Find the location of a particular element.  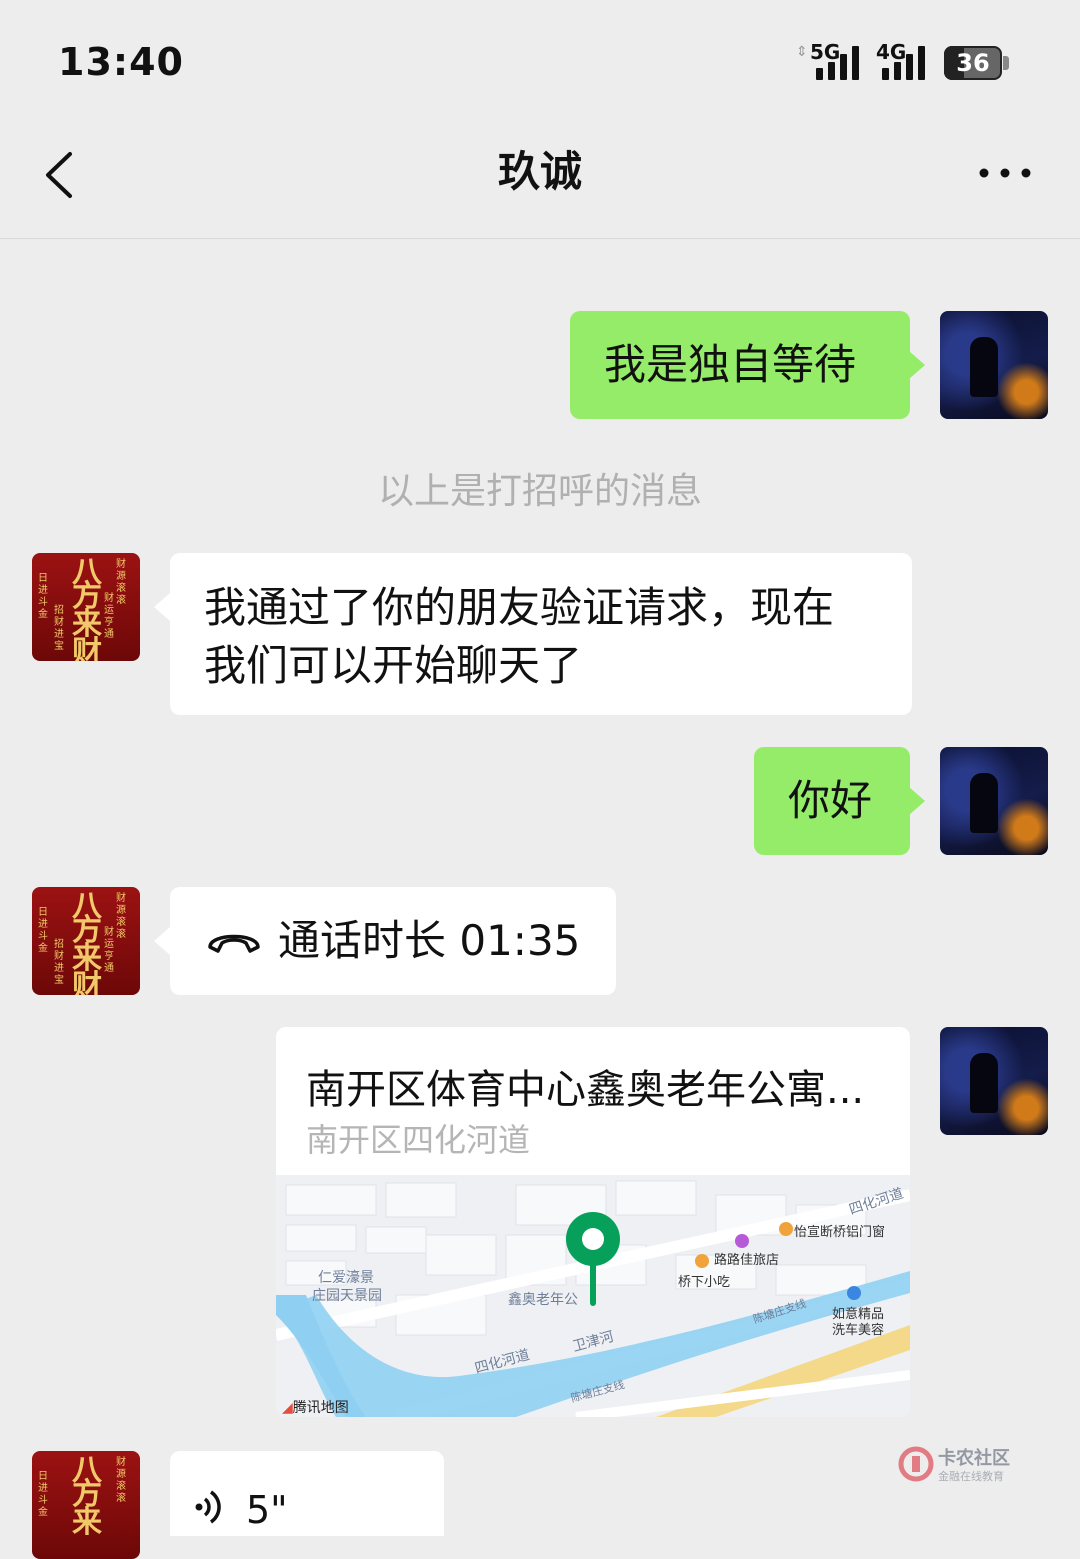

map-label: 鑫奥老年公 is located at coordinates (543, 1300).